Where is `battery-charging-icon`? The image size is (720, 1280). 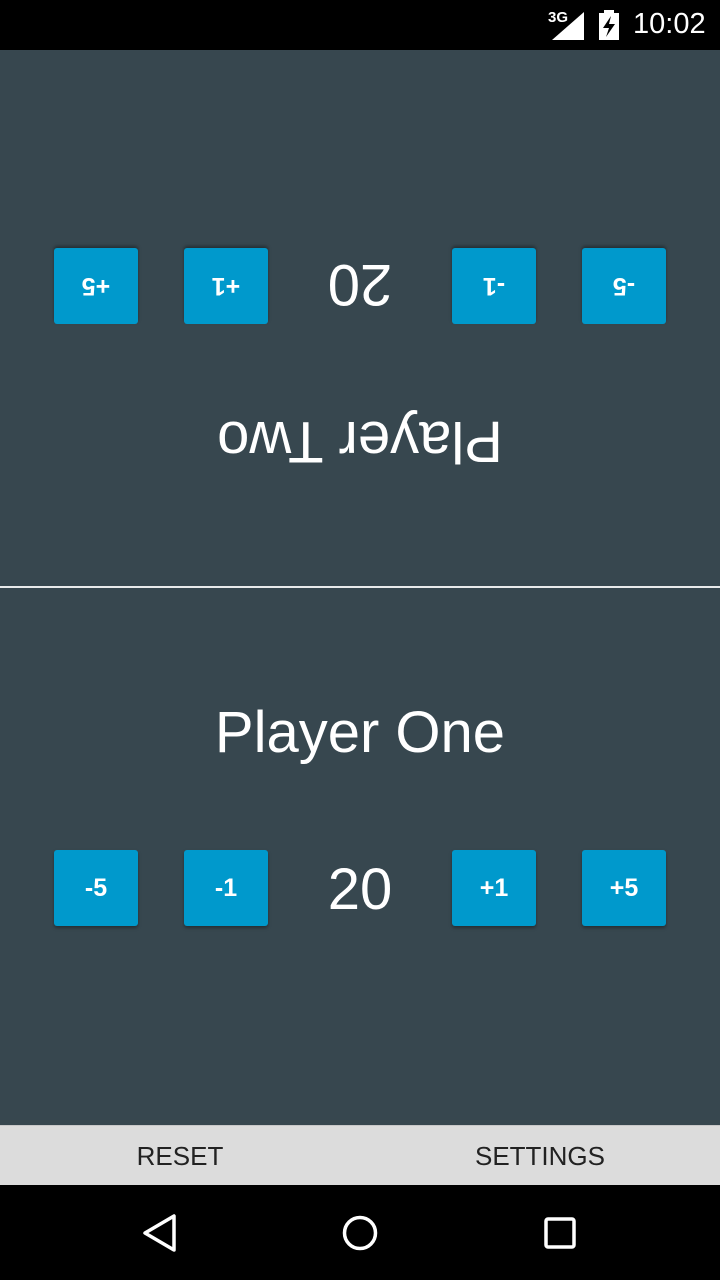
battery-charging-icon is located at coordinates (609, 25).